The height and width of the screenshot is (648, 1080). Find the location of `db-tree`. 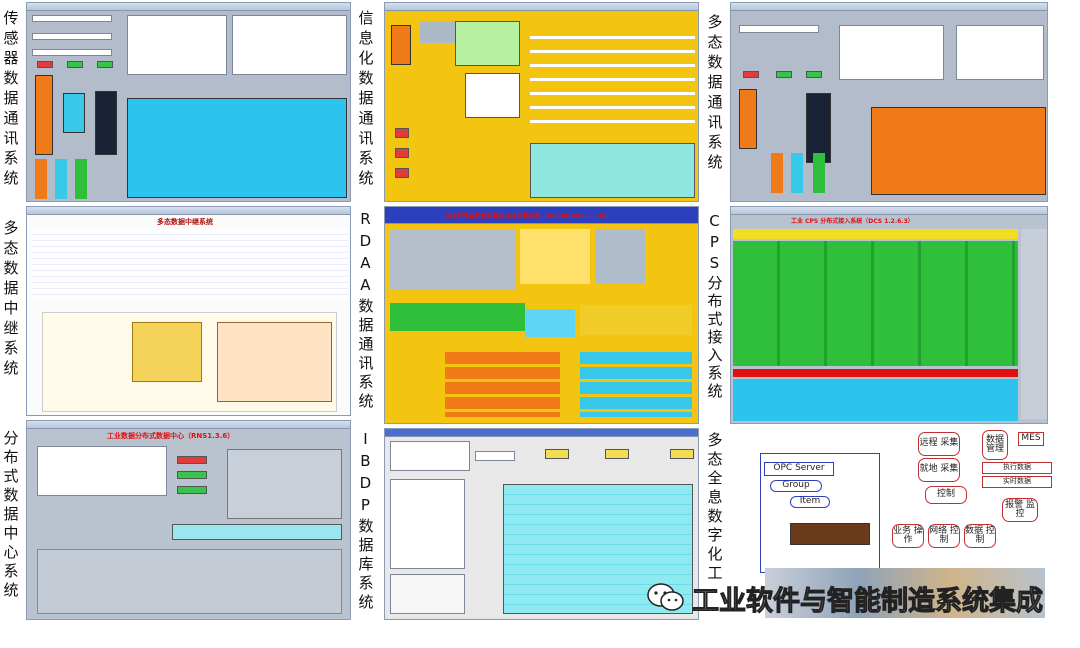

db-tree is located at coordinates (427, 524).